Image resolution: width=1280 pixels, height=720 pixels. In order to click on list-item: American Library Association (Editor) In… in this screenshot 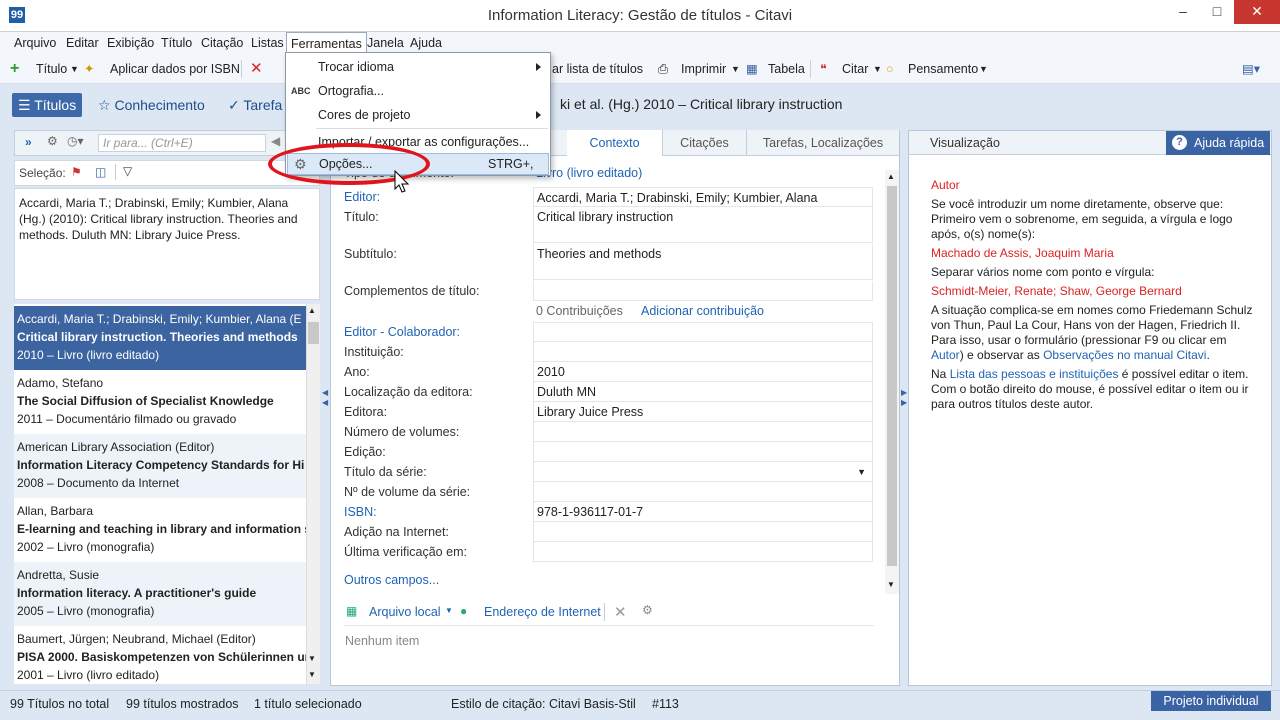, I will do `click(160, 466)`.